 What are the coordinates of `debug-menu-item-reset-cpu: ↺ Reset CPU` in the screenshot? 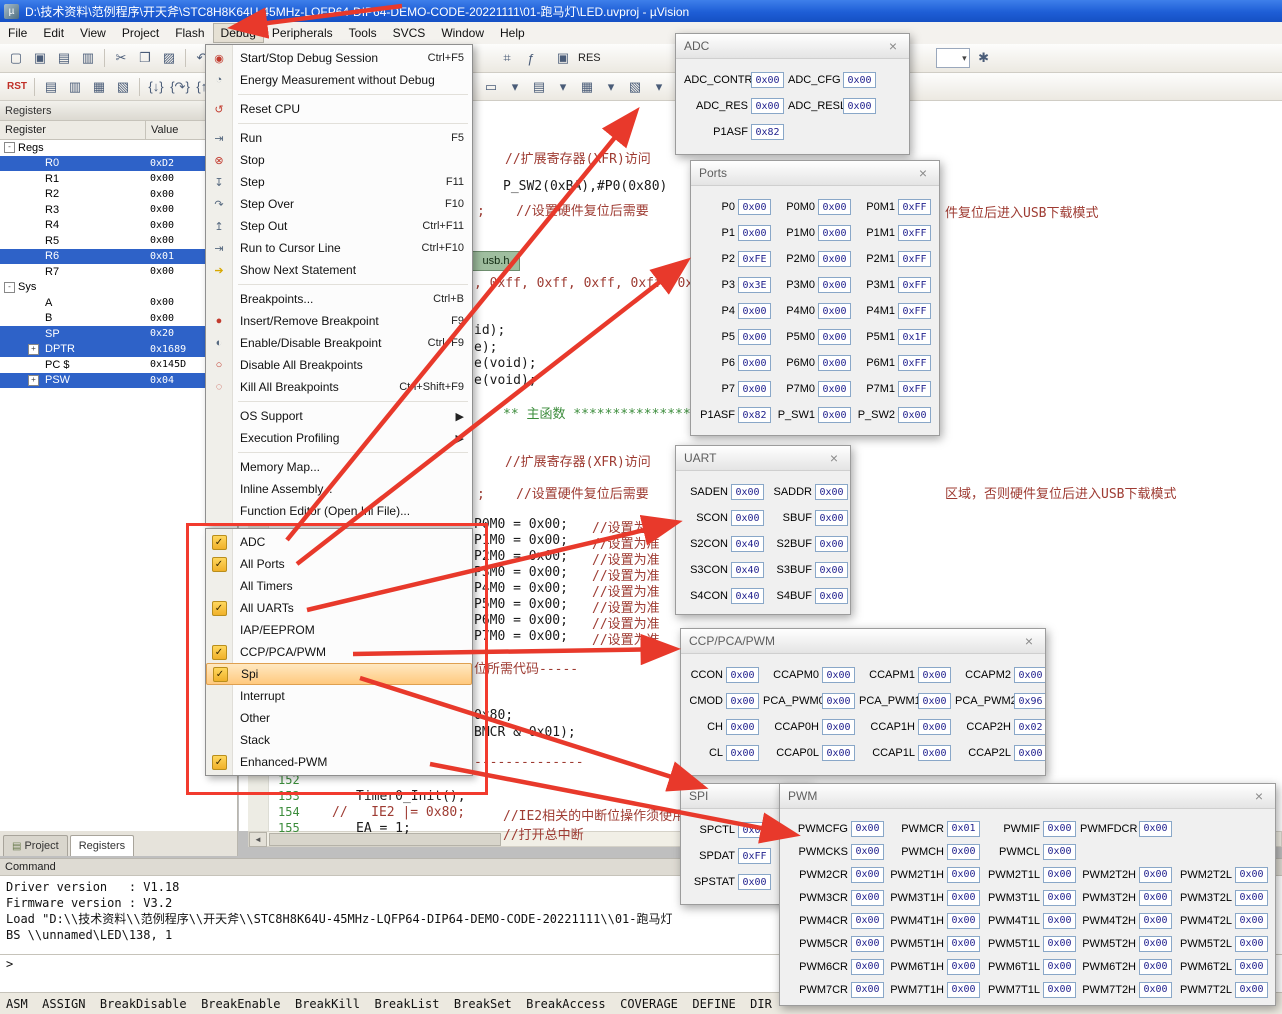 It's located at (339, 109).